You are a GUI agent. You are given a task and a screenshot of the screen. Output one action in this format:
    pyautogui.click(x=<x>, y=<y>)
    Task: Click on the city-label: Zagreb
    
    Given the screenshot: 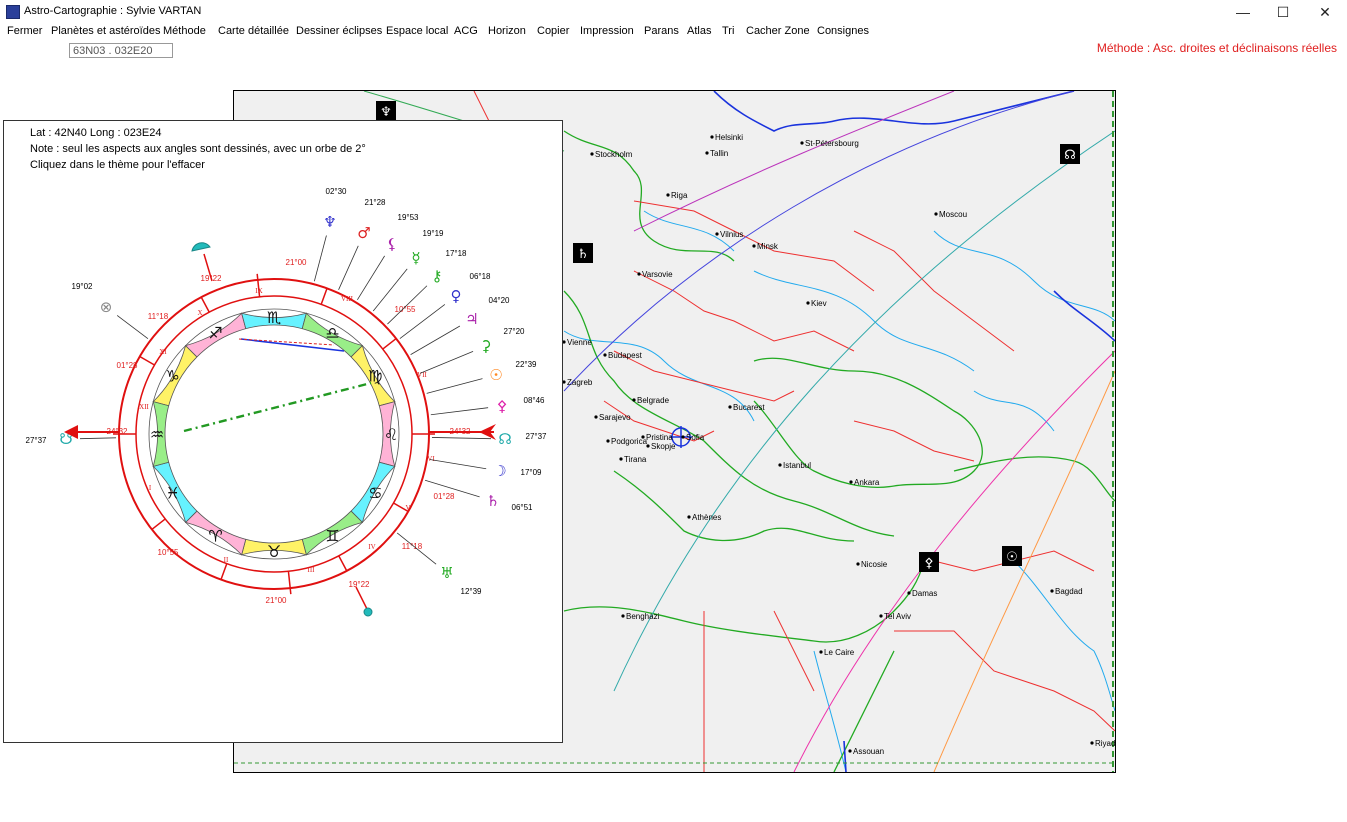 What is the action you would take?
    pyautogui.click(x=577, y=382)
    